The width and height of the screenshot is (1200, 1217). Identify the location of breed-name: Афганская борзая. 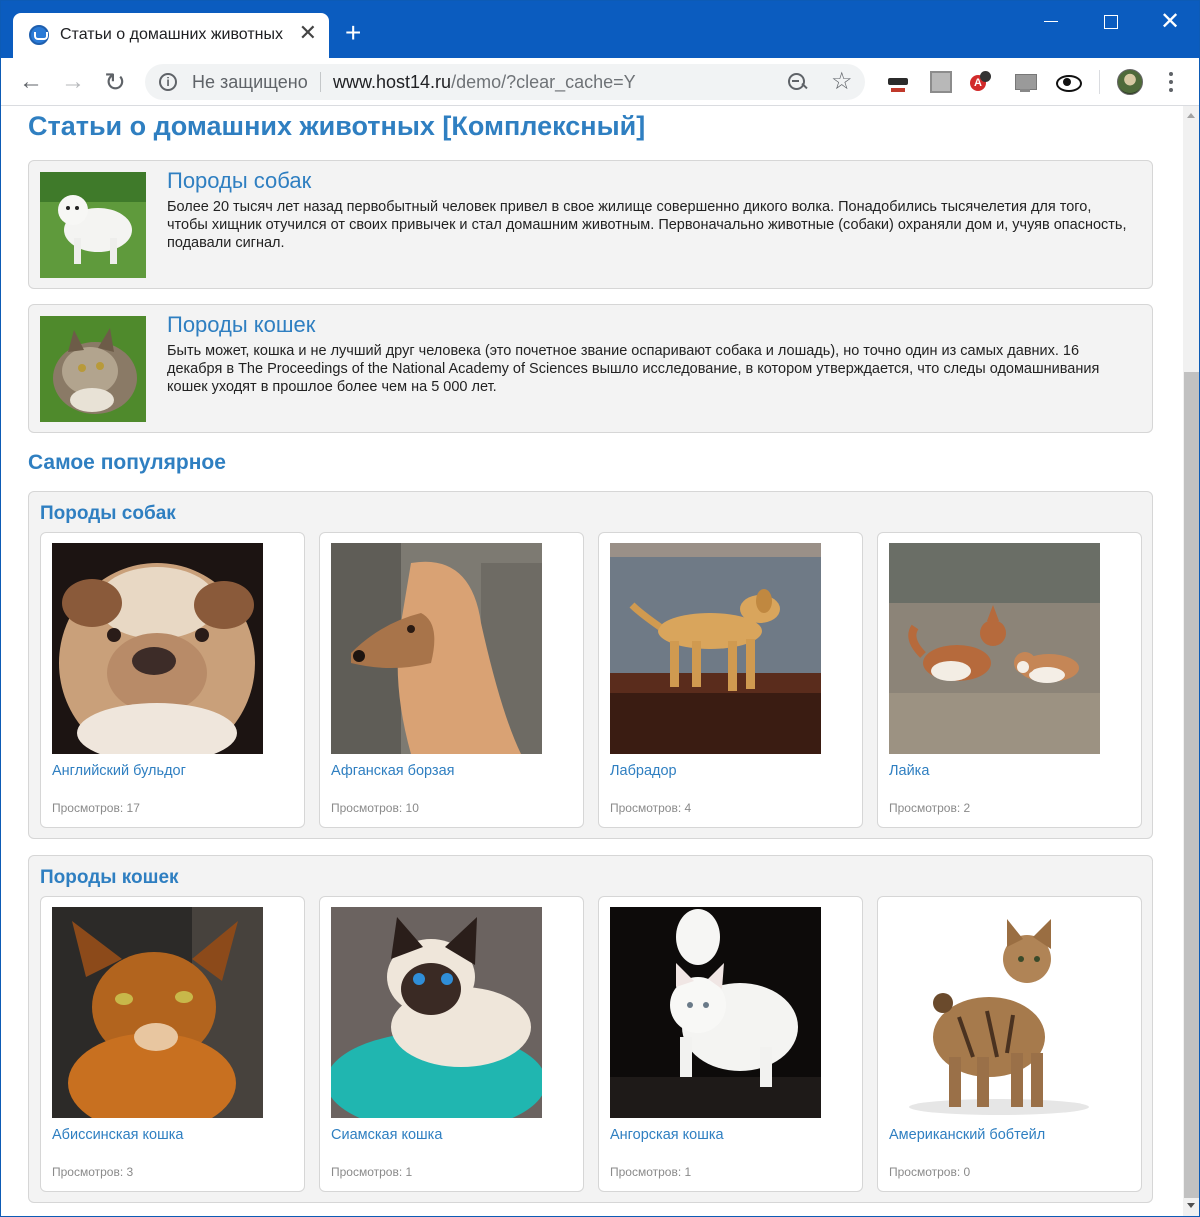
(393, 771).